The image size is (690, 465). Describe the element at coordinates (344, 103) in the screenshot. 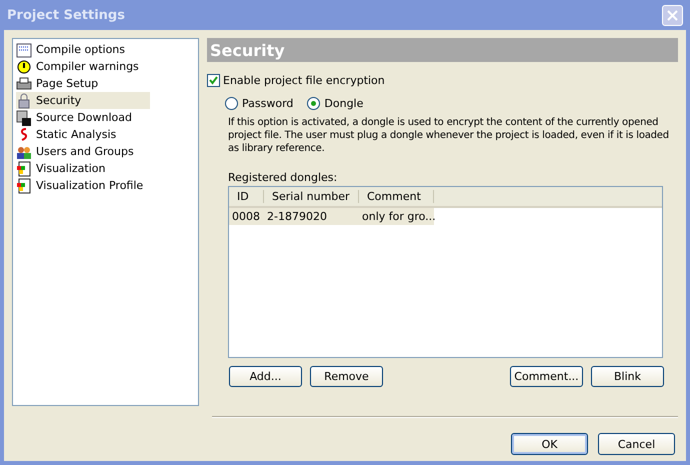

I see `radio-label: Dongle` at that location.